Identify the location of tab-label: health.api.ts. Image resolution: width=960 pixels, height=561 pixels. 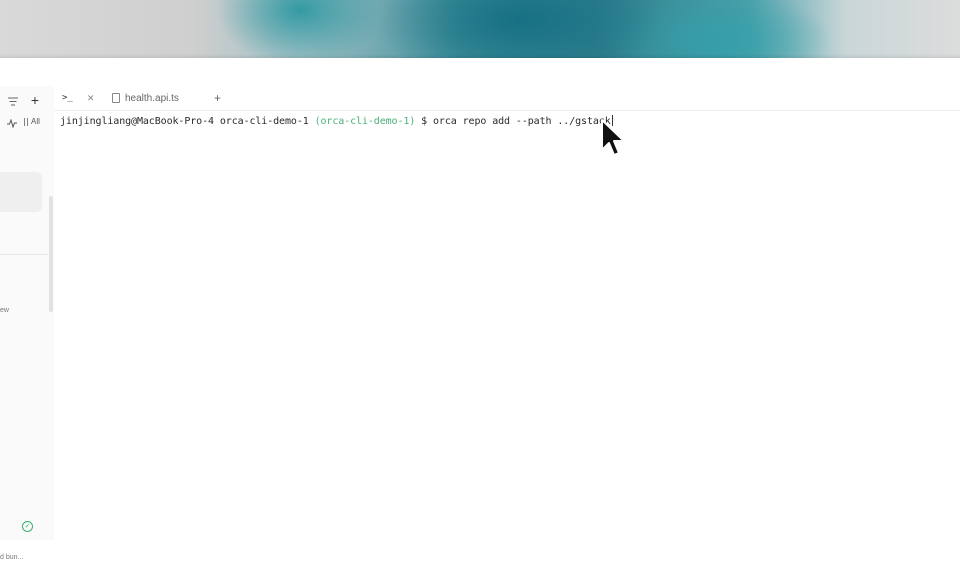
(152, 98).